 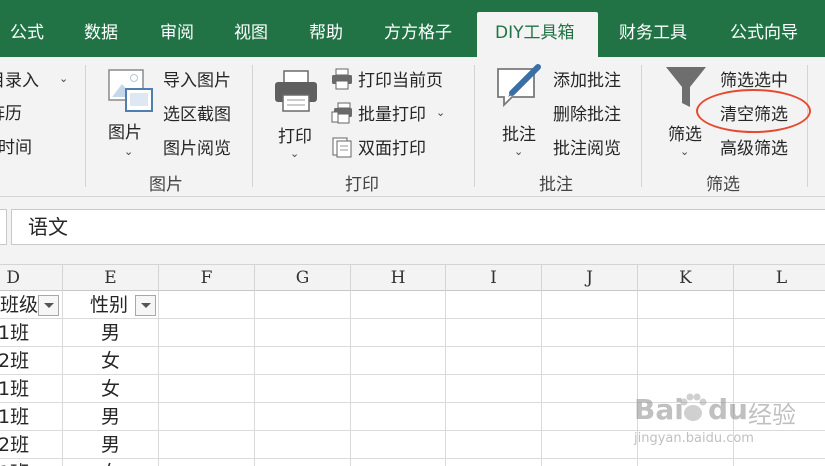 What do you see at coordinates (754, 146) in the screenshot?
I see `advanced-filter-button: 高级筛选` at bounding box center [754, 146].